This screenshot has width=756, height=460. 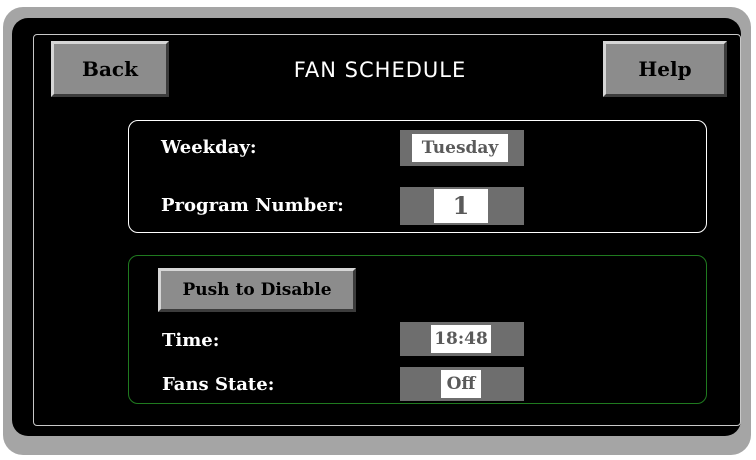 I want to click on program-number-label: Program Number:, so click(x=252, y=205).